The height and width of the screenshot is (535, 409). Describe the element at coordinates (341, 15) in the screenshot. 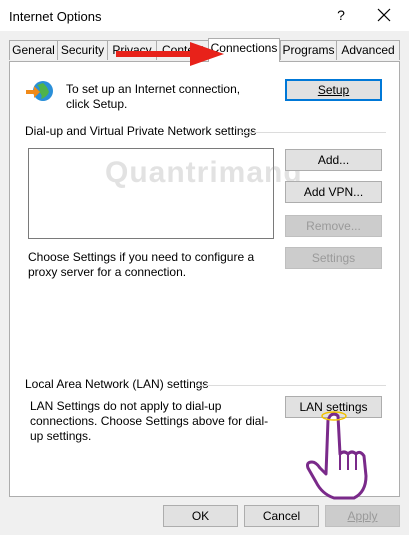

I see `help-button: ?` at that location.